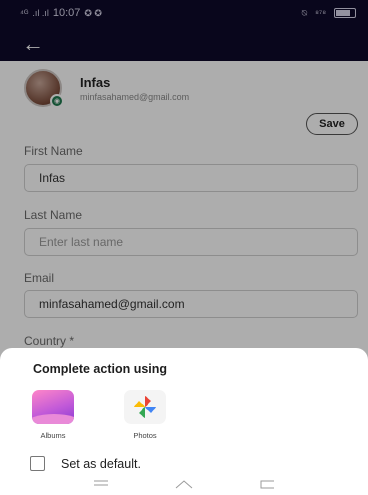  I want to click on set-default-row: Set as default., so click(85, 463).